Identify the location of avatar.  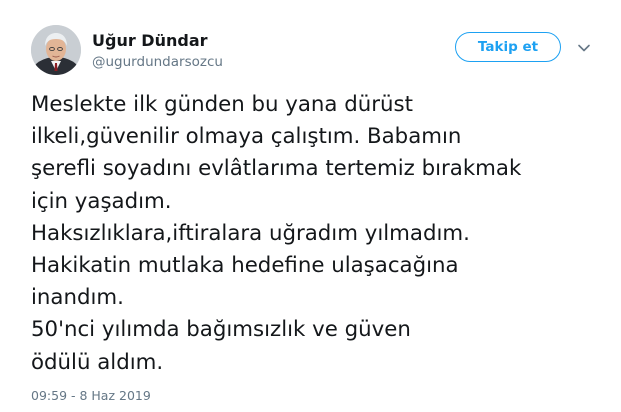
(56, 50).